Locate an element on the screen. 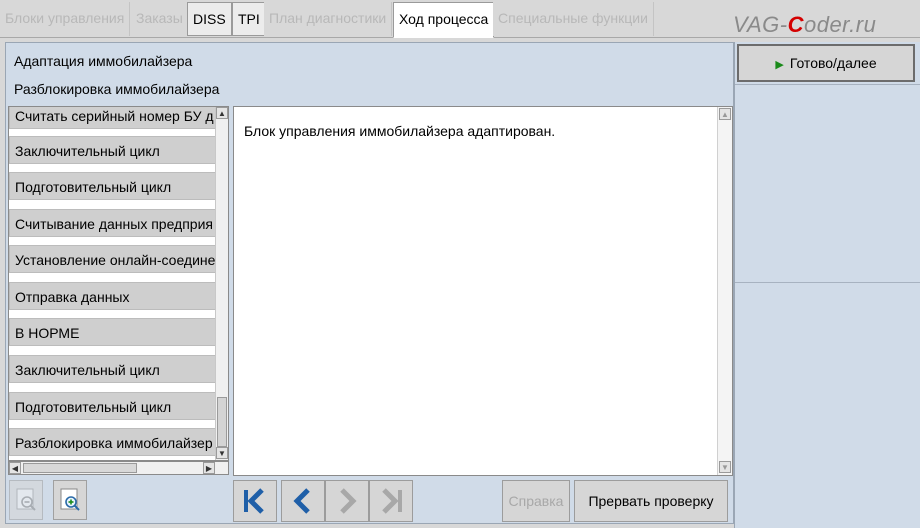 This screenshot has width=920, height=528. watermark-logo: VAG-Coder.ru is located at coordinates (804, 25).